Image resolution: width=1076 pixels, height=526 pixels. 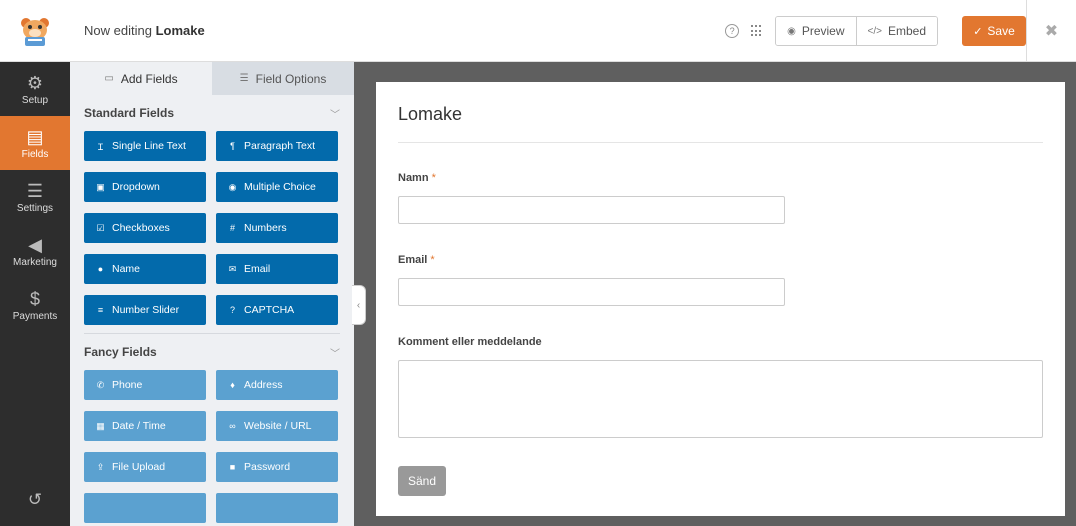 I want to click on field-label-namn: Namn *, so click(x=417, y=178).